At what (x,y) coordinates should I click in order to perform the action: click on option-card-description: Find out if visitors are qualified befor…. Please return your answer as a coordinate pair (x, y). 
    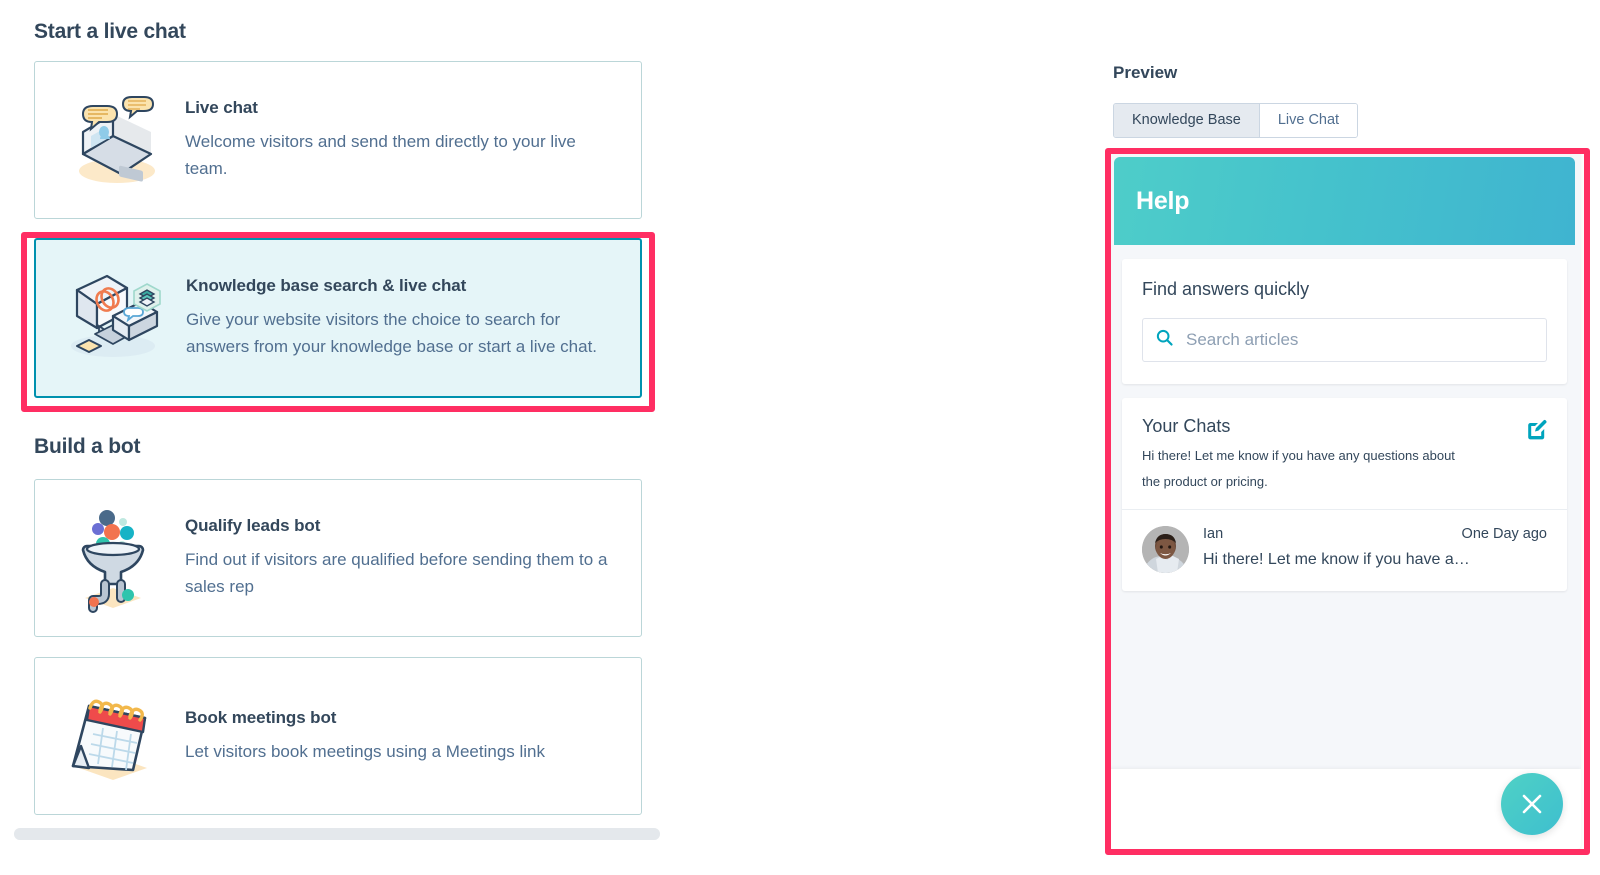
    Looking at the image, I should click on (396, 573).